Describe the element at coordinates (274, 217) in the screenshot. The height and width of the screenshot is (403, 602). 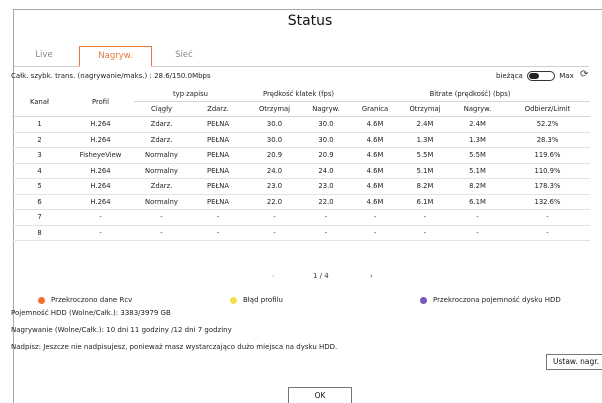
I see `cell-fps-otrzymaj: -` at that location.